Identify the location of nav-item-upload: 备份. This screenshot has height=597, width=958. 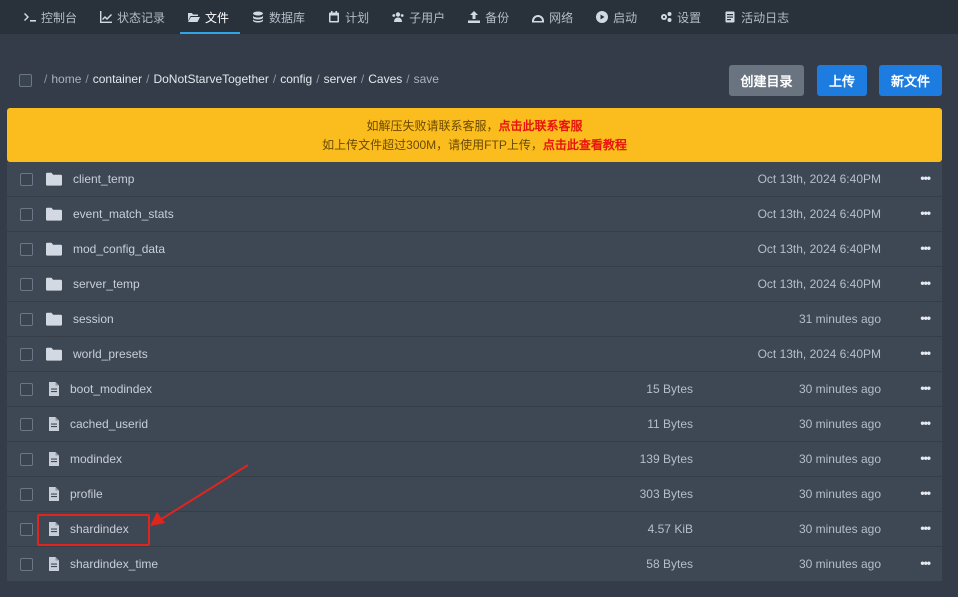
(490, 17).